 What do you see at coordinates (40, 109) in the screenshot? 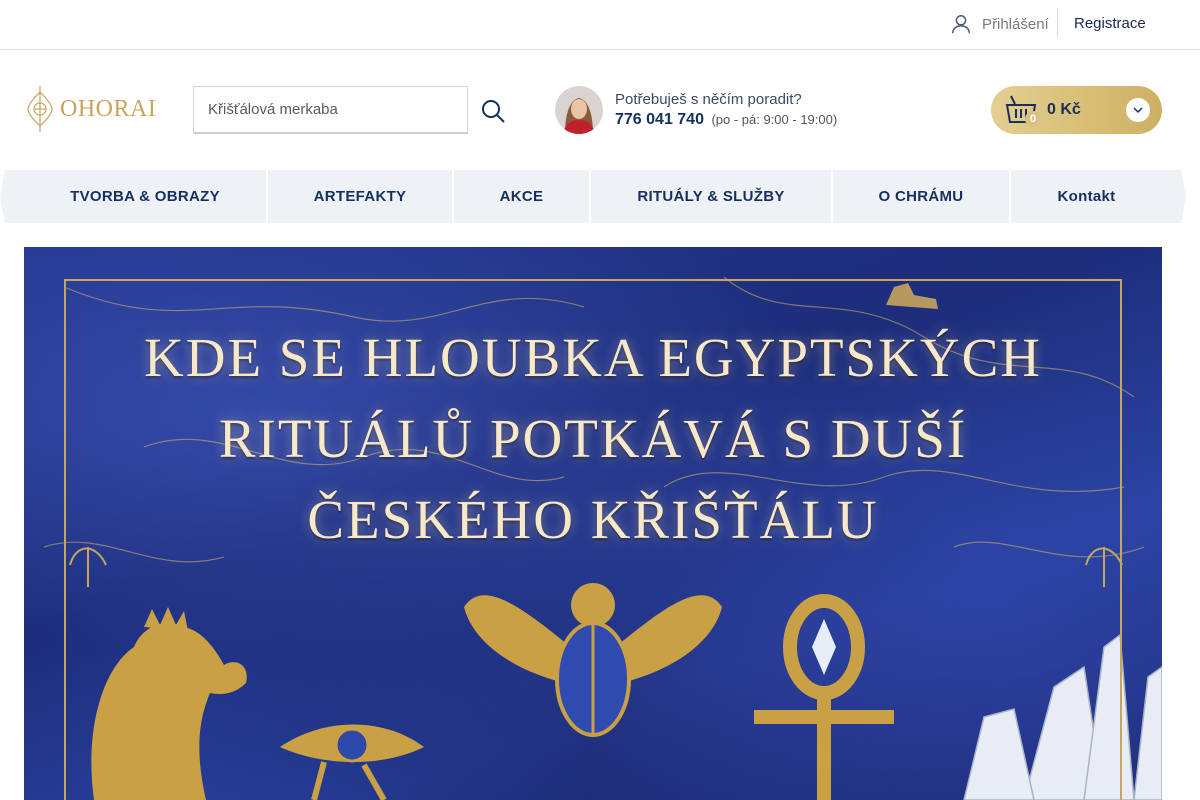
I see `lotus-logo-icon` at bounding box center [40, 109].